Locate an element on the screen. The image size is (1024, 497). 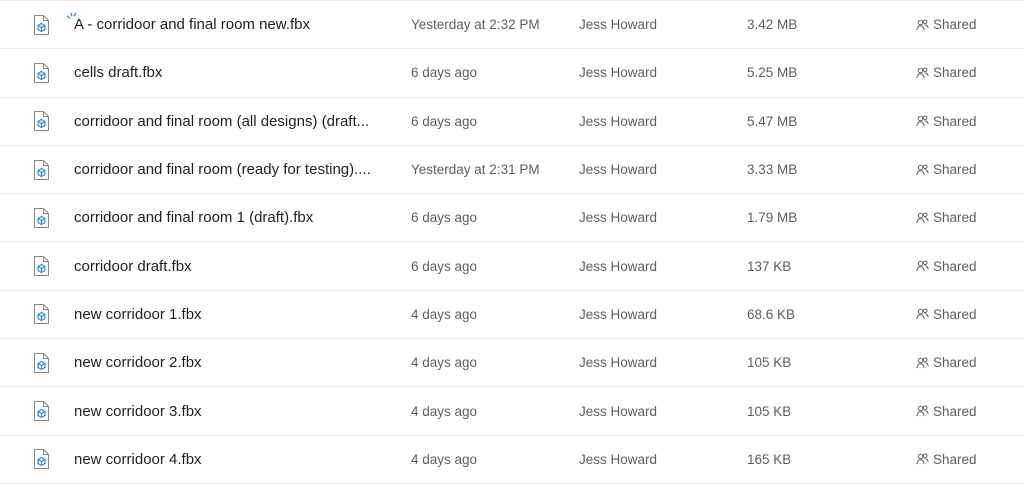
modified-cell: 6 days ago is located at coordinates (486, 121).